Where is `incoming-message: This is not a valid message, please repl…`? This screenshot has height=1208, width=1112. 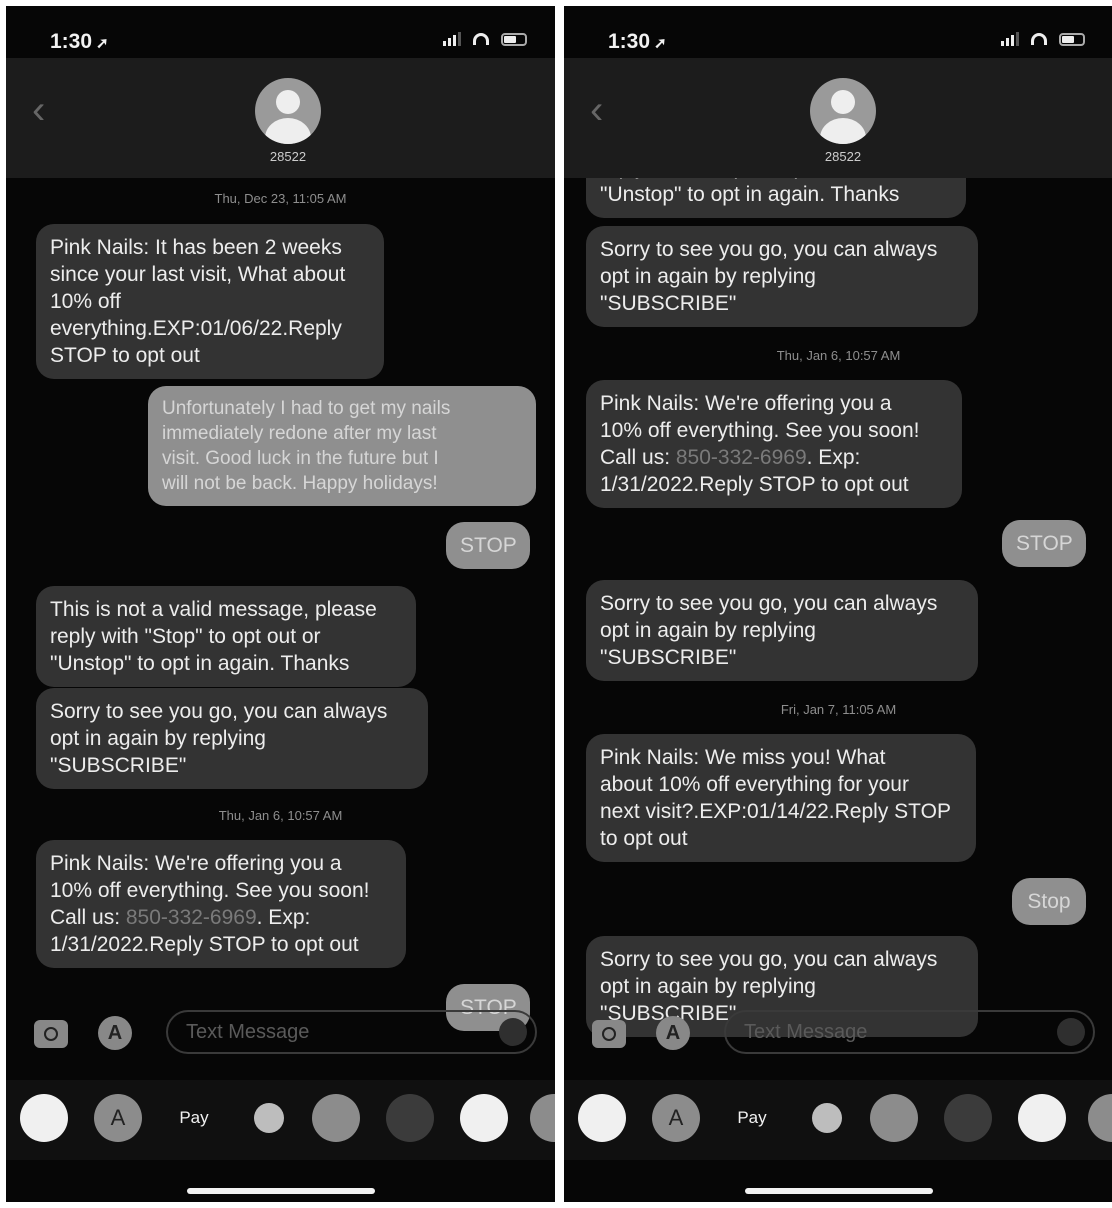 incoming-message: This is not a valid message, please repl… is located at coordinates (226, 636).